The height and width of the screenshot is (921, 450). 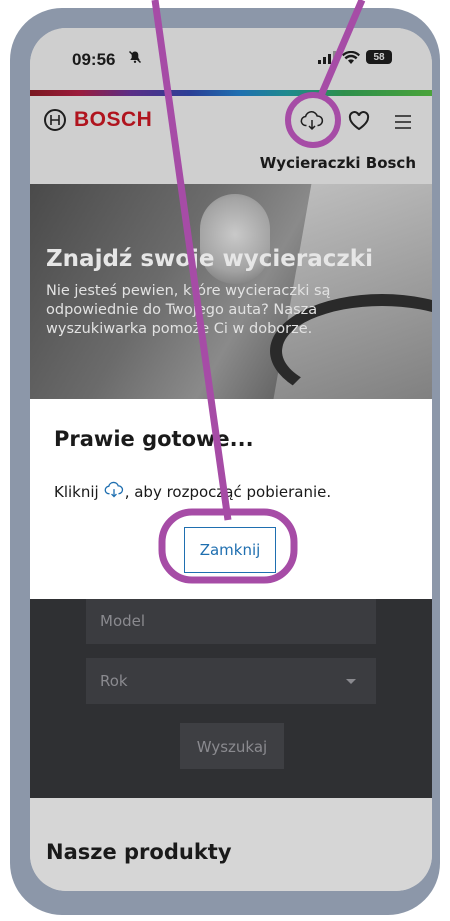 What do you see at coordinates (228, 492) in the screenshot?
I see `modal-message-end: , aby rozpocząć pobieranie.` at bounding box center [228, 492].